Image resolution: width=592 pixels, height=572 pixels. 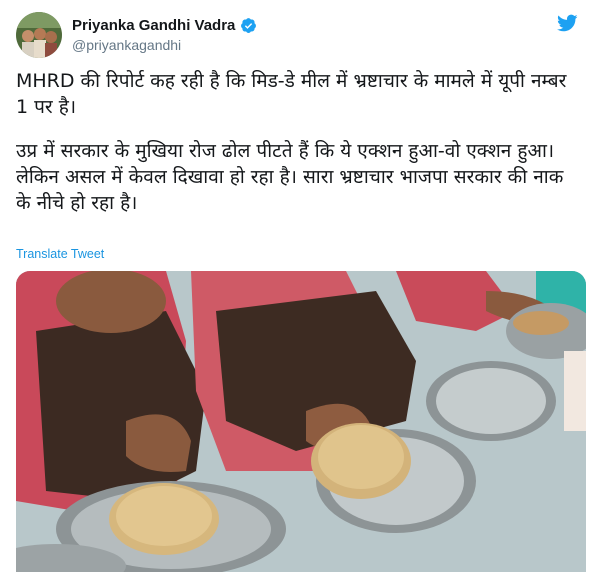 I want to click on author-handle: @priyankagandhi, so click(x=164, y=45).